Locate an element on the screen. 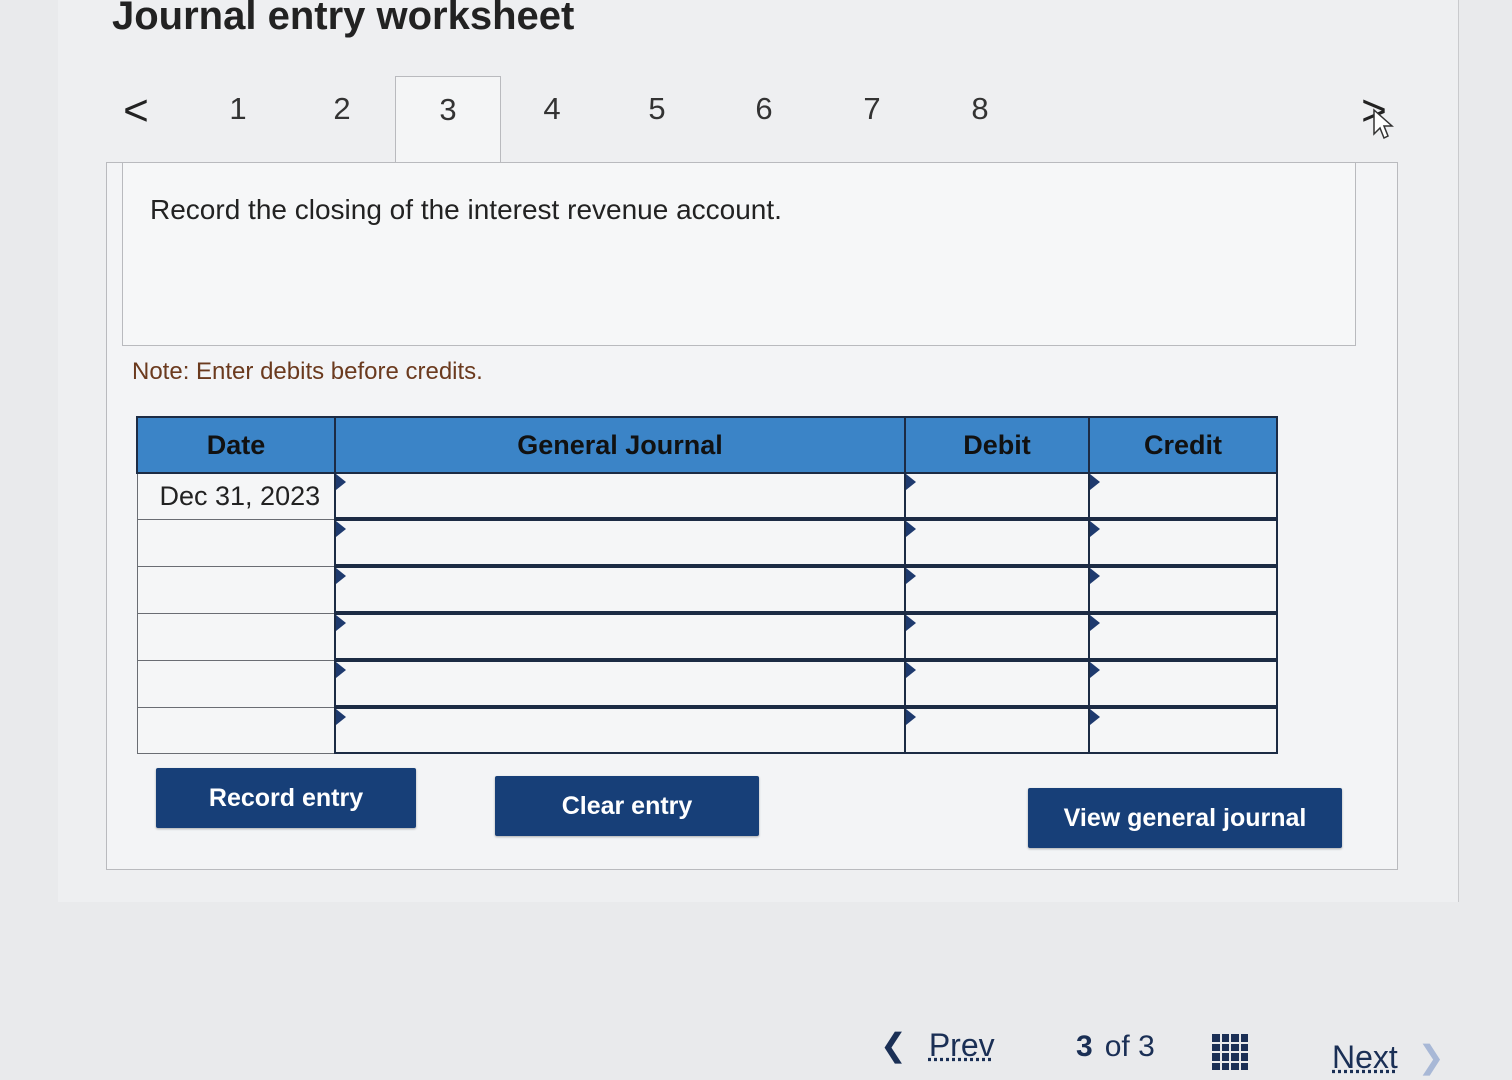 This screenshot has height=1080, width=1512. header-credit: Credit is located at coordinates (1183, 445).